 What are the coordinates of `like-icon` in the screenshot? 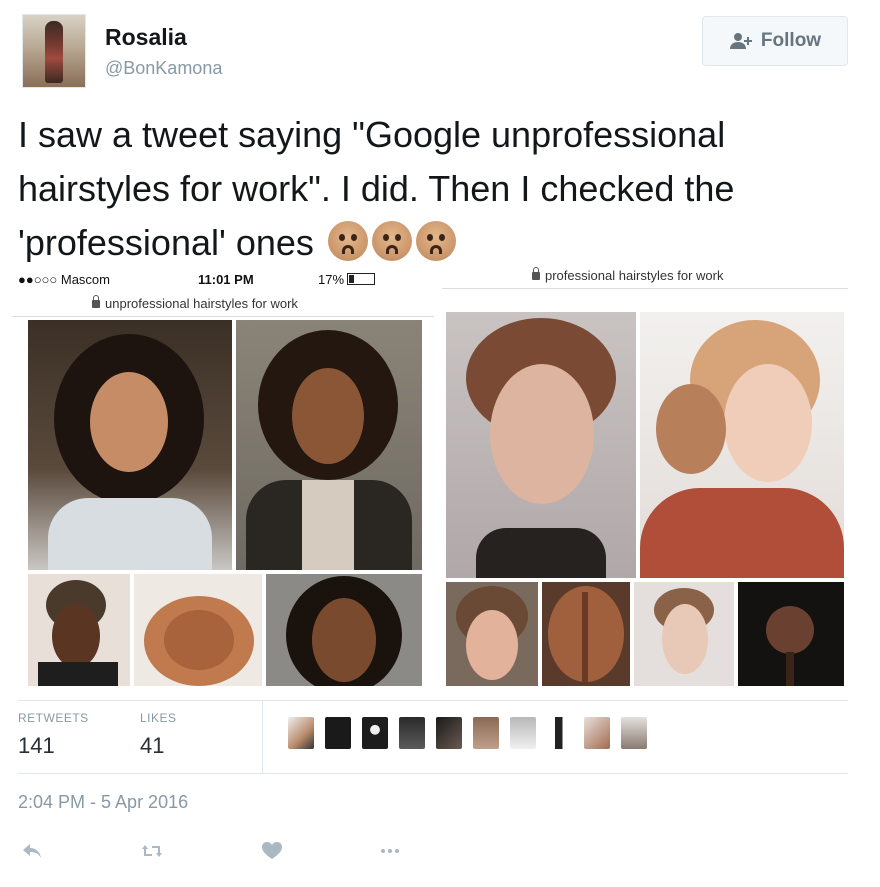 It's located at (272, 850).